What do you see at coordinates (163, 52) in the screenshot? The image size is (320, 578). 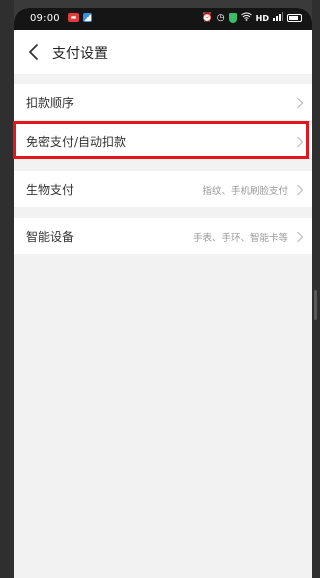 I see `page-header: 支付设置` at bounding box center [163, 52].